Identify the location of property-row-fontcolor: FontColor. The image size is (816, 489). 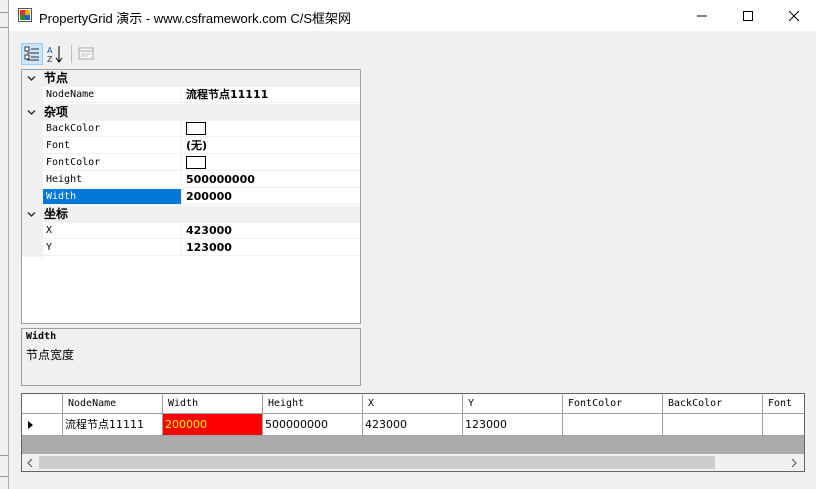
(191, 163).